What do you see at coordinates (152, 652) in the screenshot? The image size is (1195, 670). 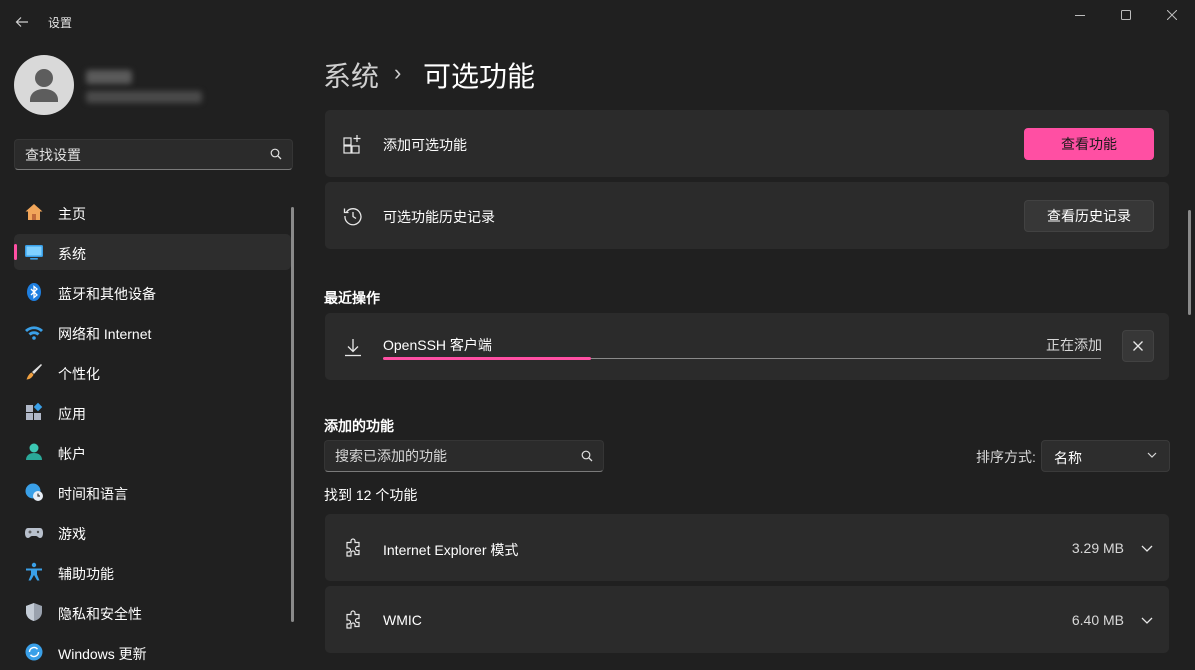 I see `sidebar-item-windows-update: Windows 更新` at bounding box center [152, 652].